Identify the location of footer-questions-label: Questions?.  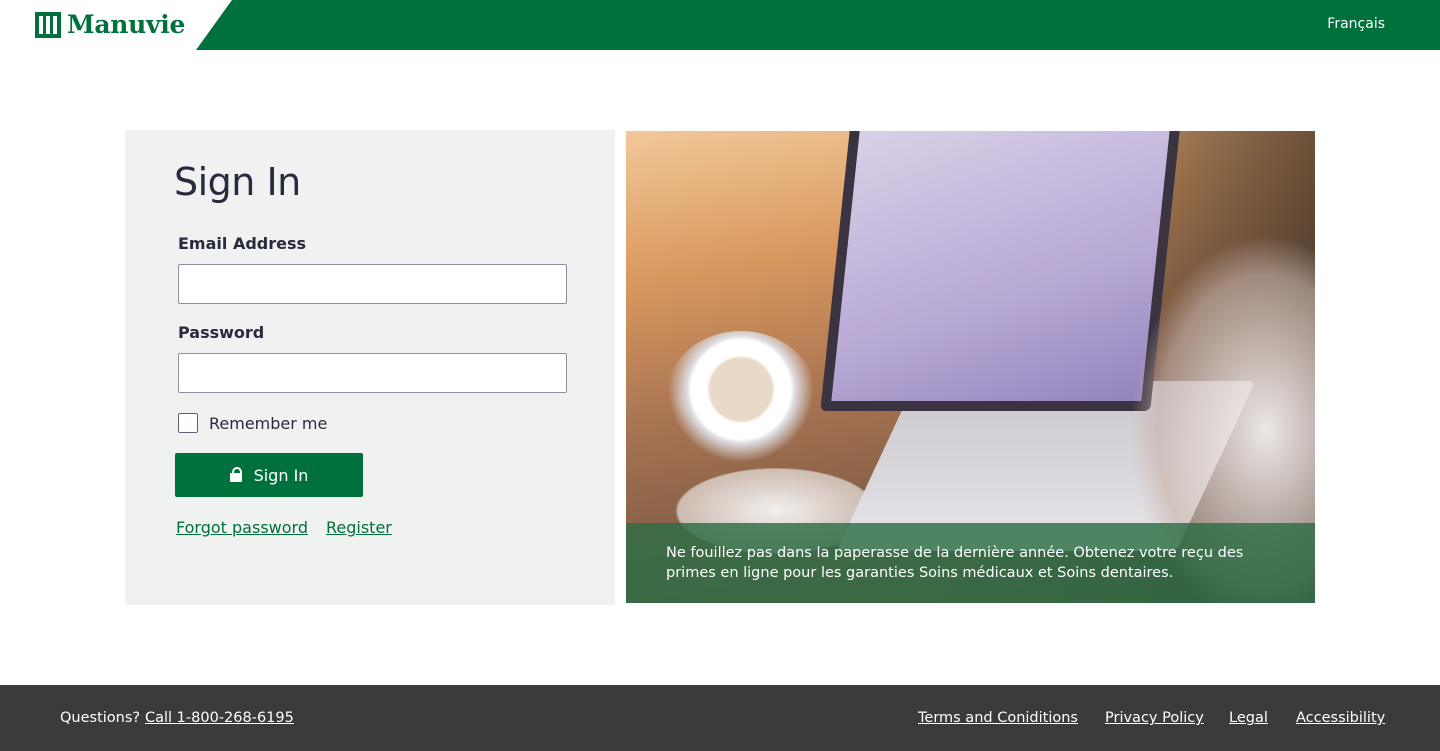
(100, 718).